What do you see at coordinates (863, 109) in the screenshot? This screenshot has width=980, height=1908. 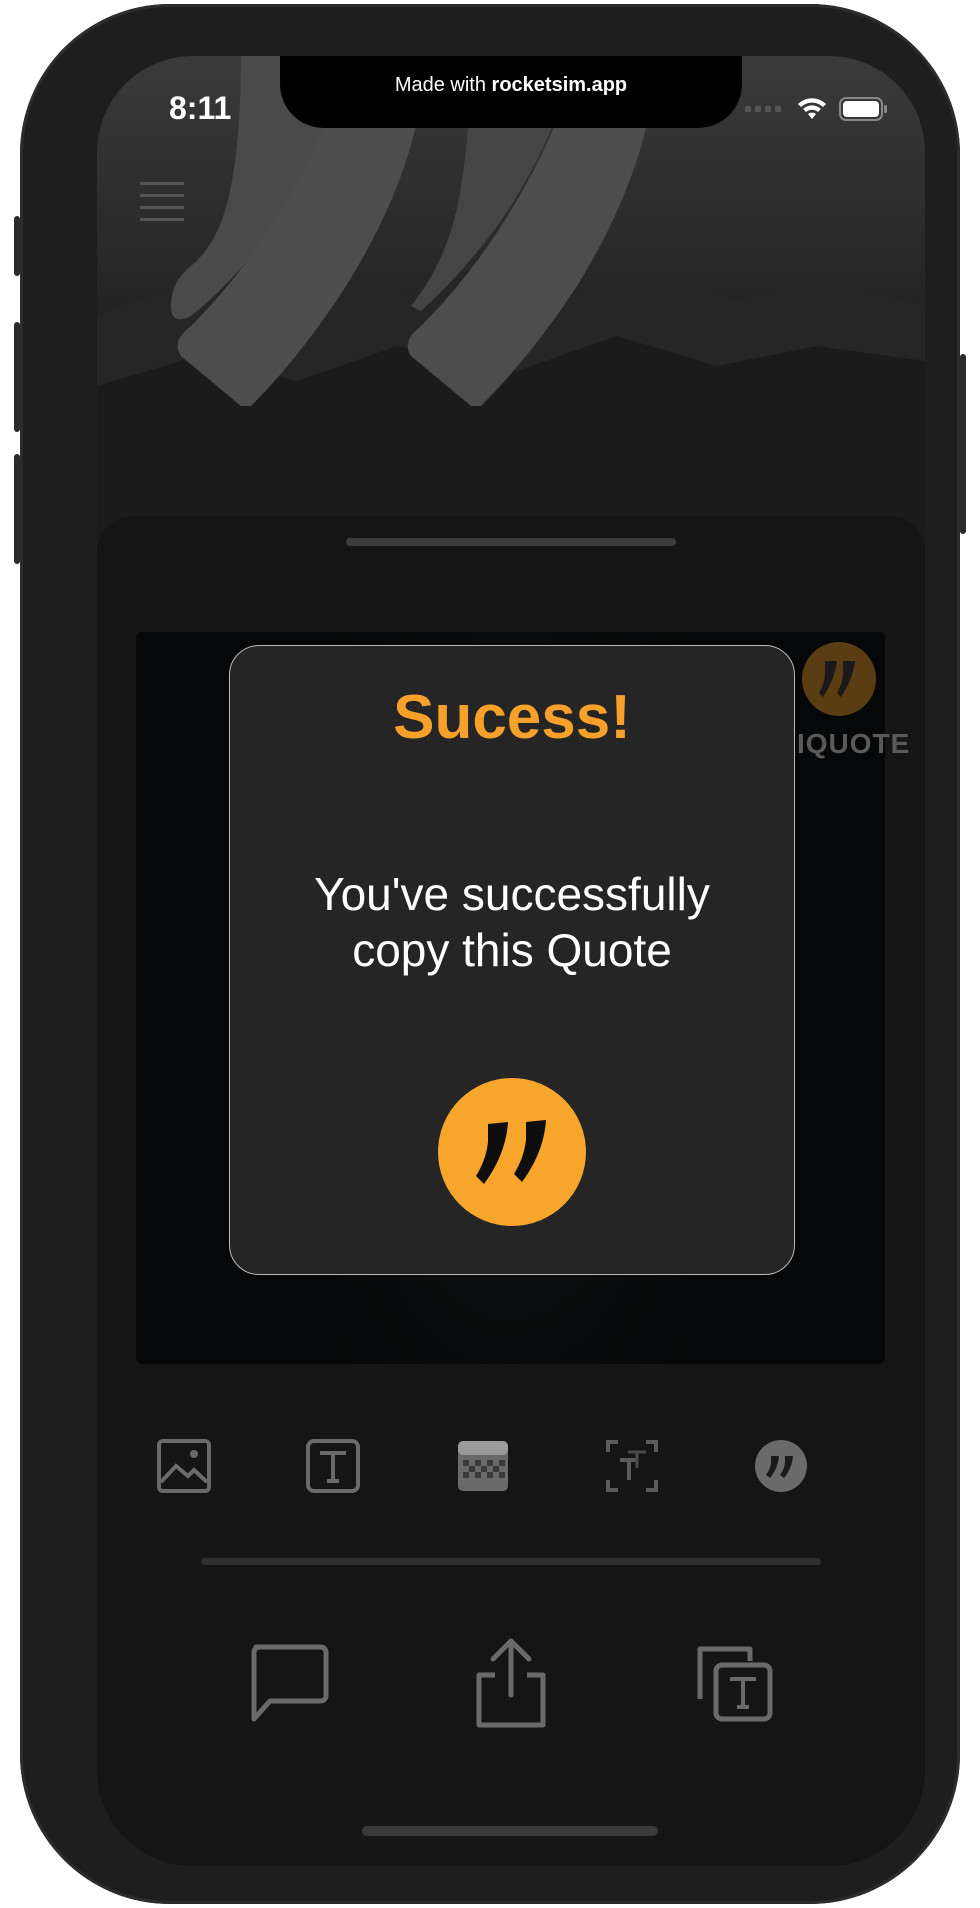 I see `battery-icon` at bounding box center [863, 109].